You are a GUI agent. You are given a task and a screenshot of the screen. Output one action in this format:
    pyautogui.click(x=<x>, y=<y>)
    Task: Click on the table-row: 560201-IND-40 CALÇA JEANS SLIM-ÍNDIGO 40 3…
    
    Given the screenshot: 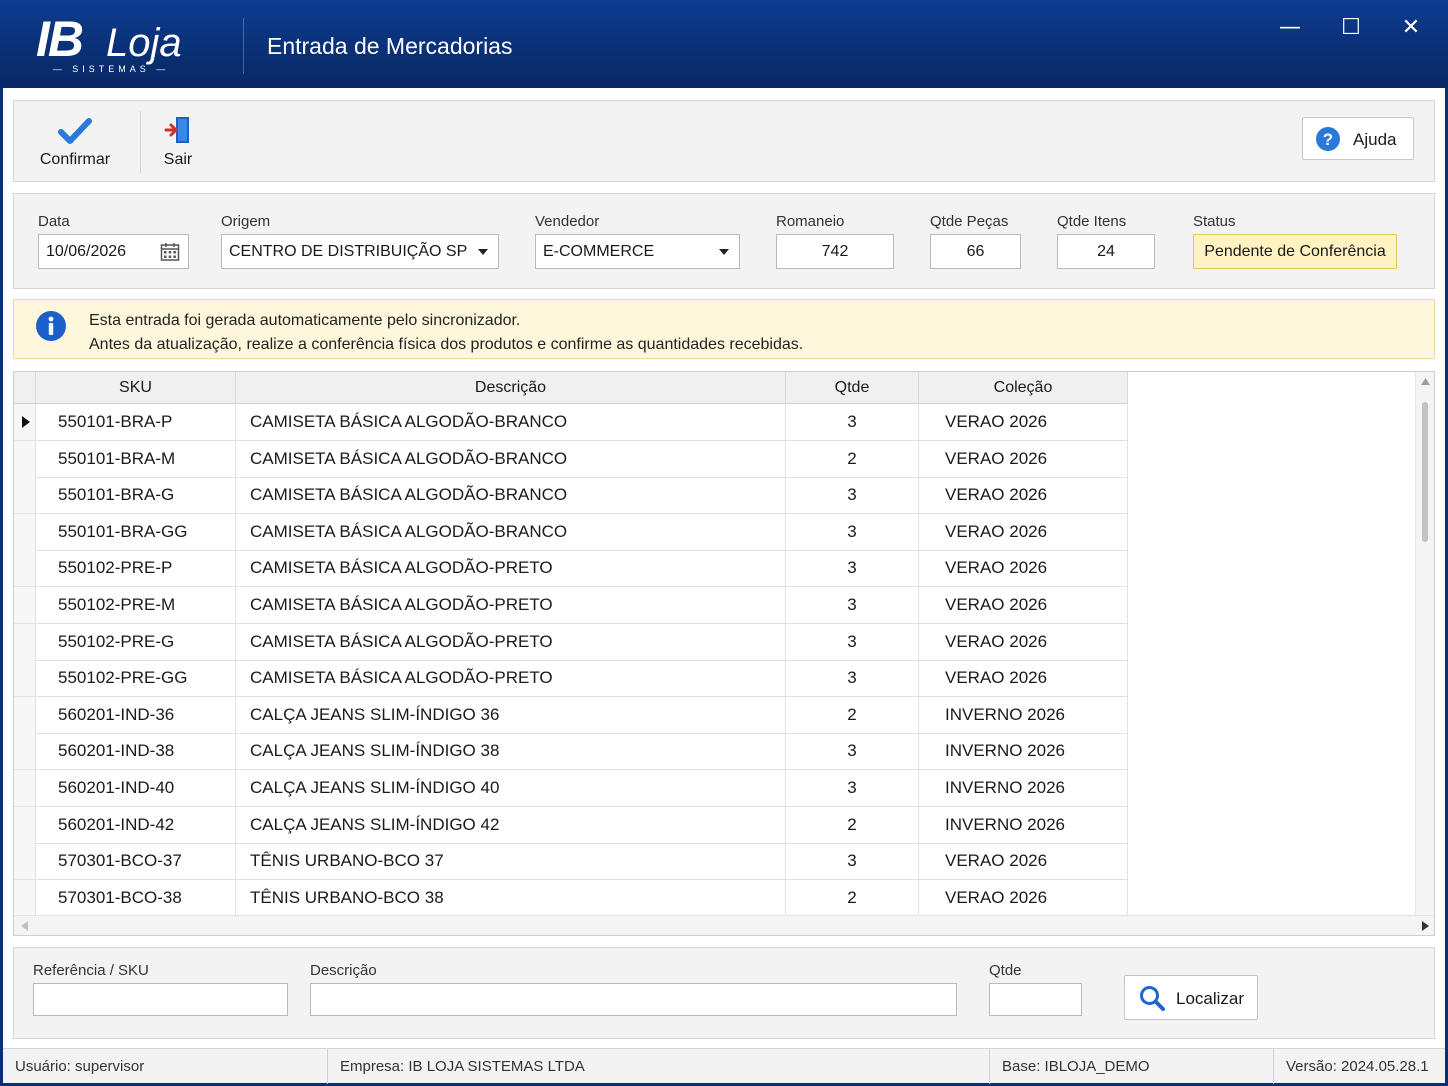 What is the action you would take?
    pyautogui.click(x=571, y=788)
    